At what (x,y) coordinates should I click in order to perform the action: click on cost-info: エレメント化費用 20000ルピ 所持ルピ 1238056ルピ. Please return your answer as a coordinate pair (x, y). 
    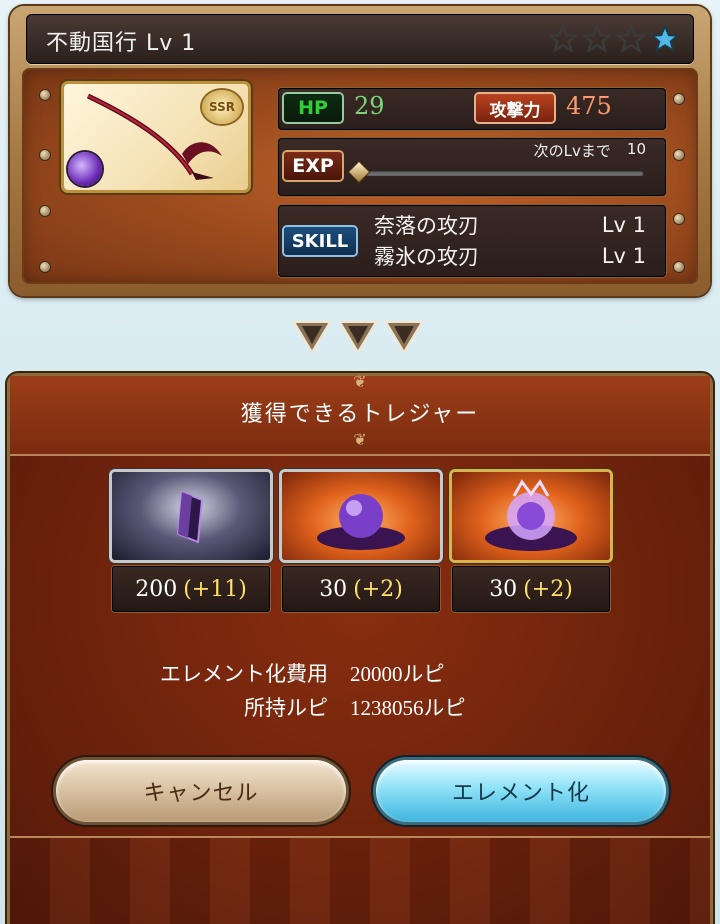
    Looking at the image, I should click on (360, 690).